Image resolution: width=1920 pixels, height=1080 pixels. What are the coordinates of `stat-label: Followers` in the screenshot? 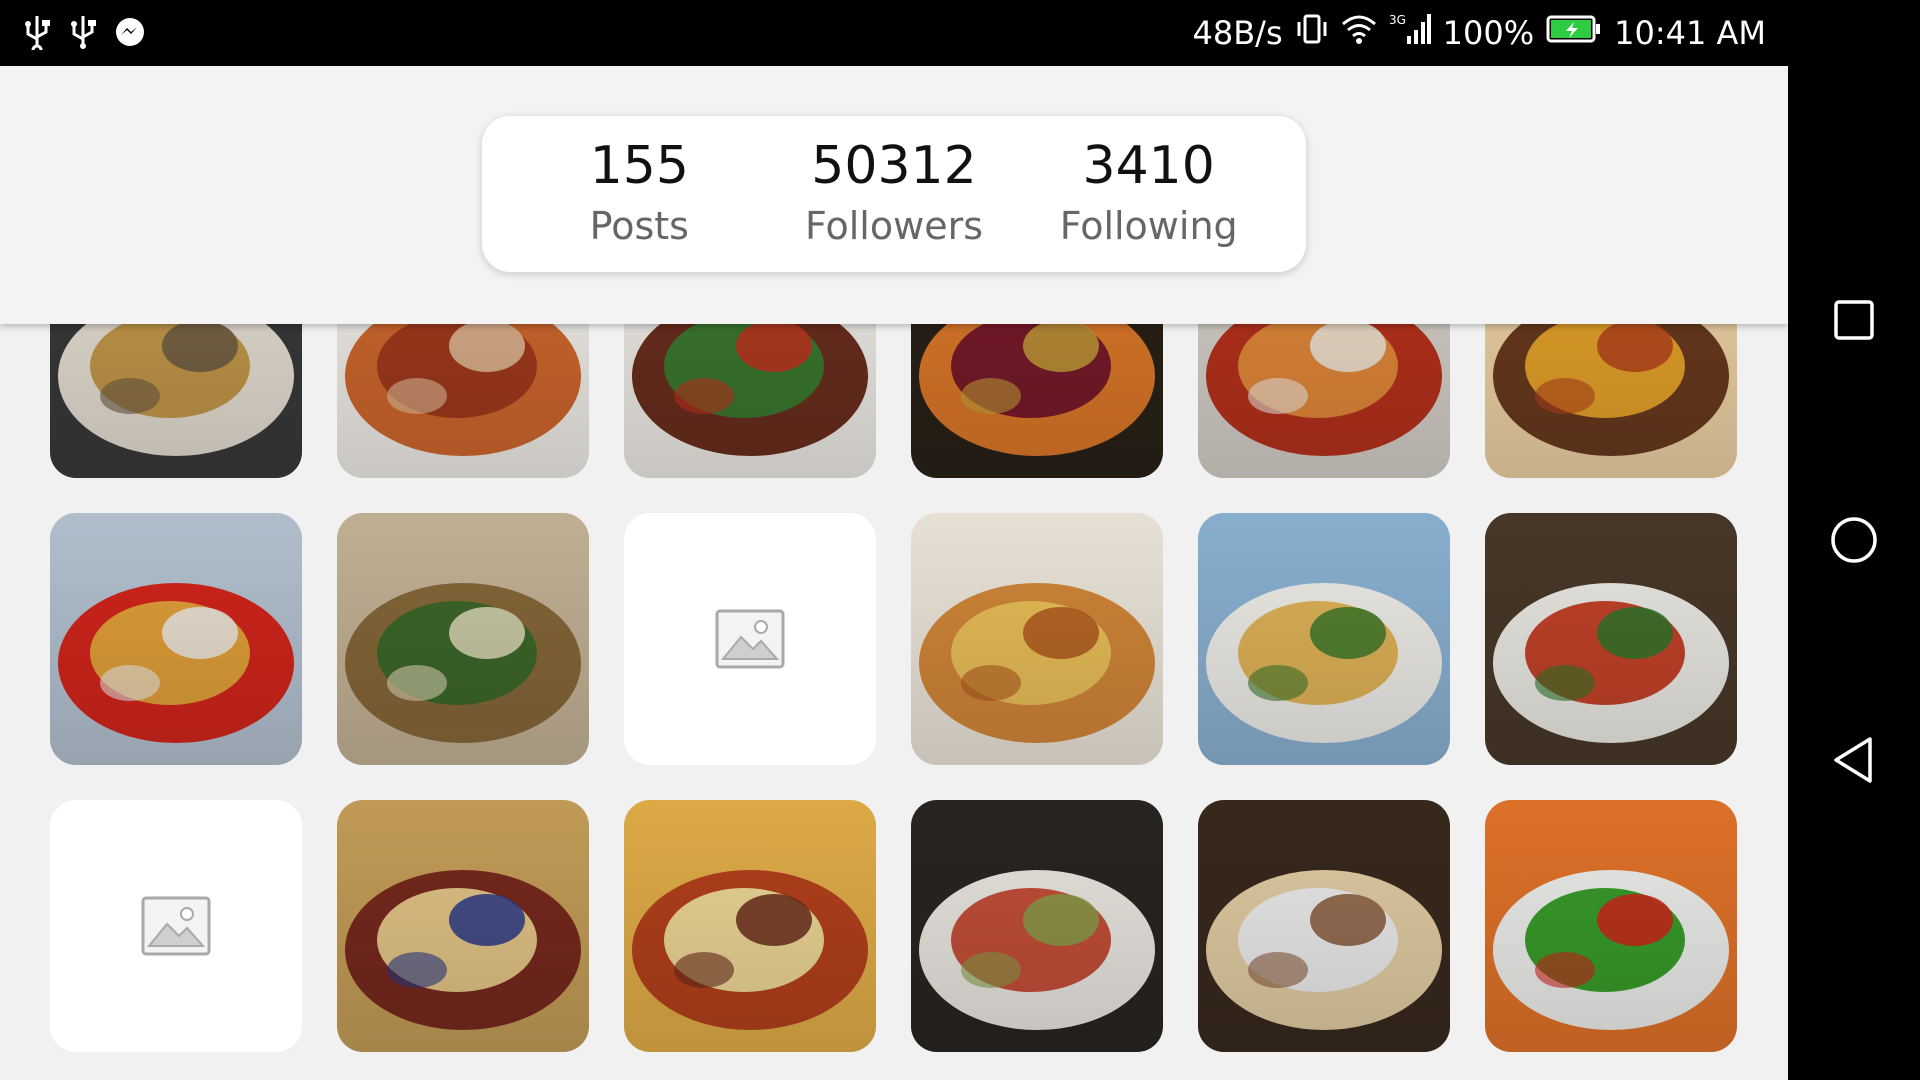 It's located at (894, 226).